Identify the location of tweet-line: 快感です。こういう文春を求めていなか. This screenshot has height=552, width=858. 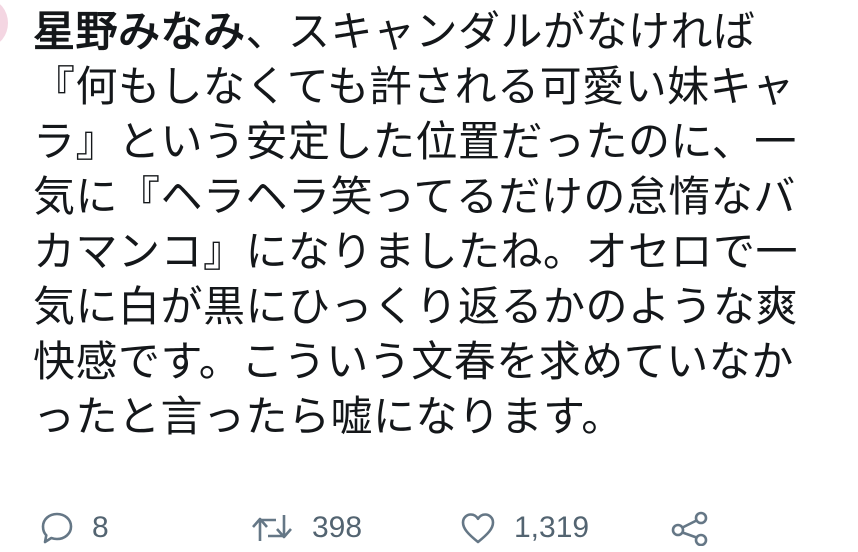
(413, 361).